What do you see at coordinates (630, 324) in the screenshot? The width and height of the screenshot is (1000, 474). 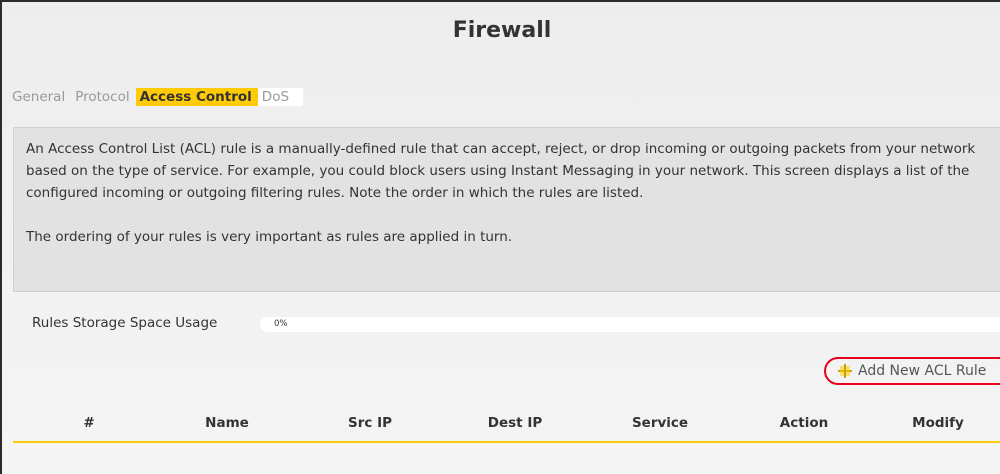 I see `storage-usage-bar: 0%` at bounding box center [630, 324].